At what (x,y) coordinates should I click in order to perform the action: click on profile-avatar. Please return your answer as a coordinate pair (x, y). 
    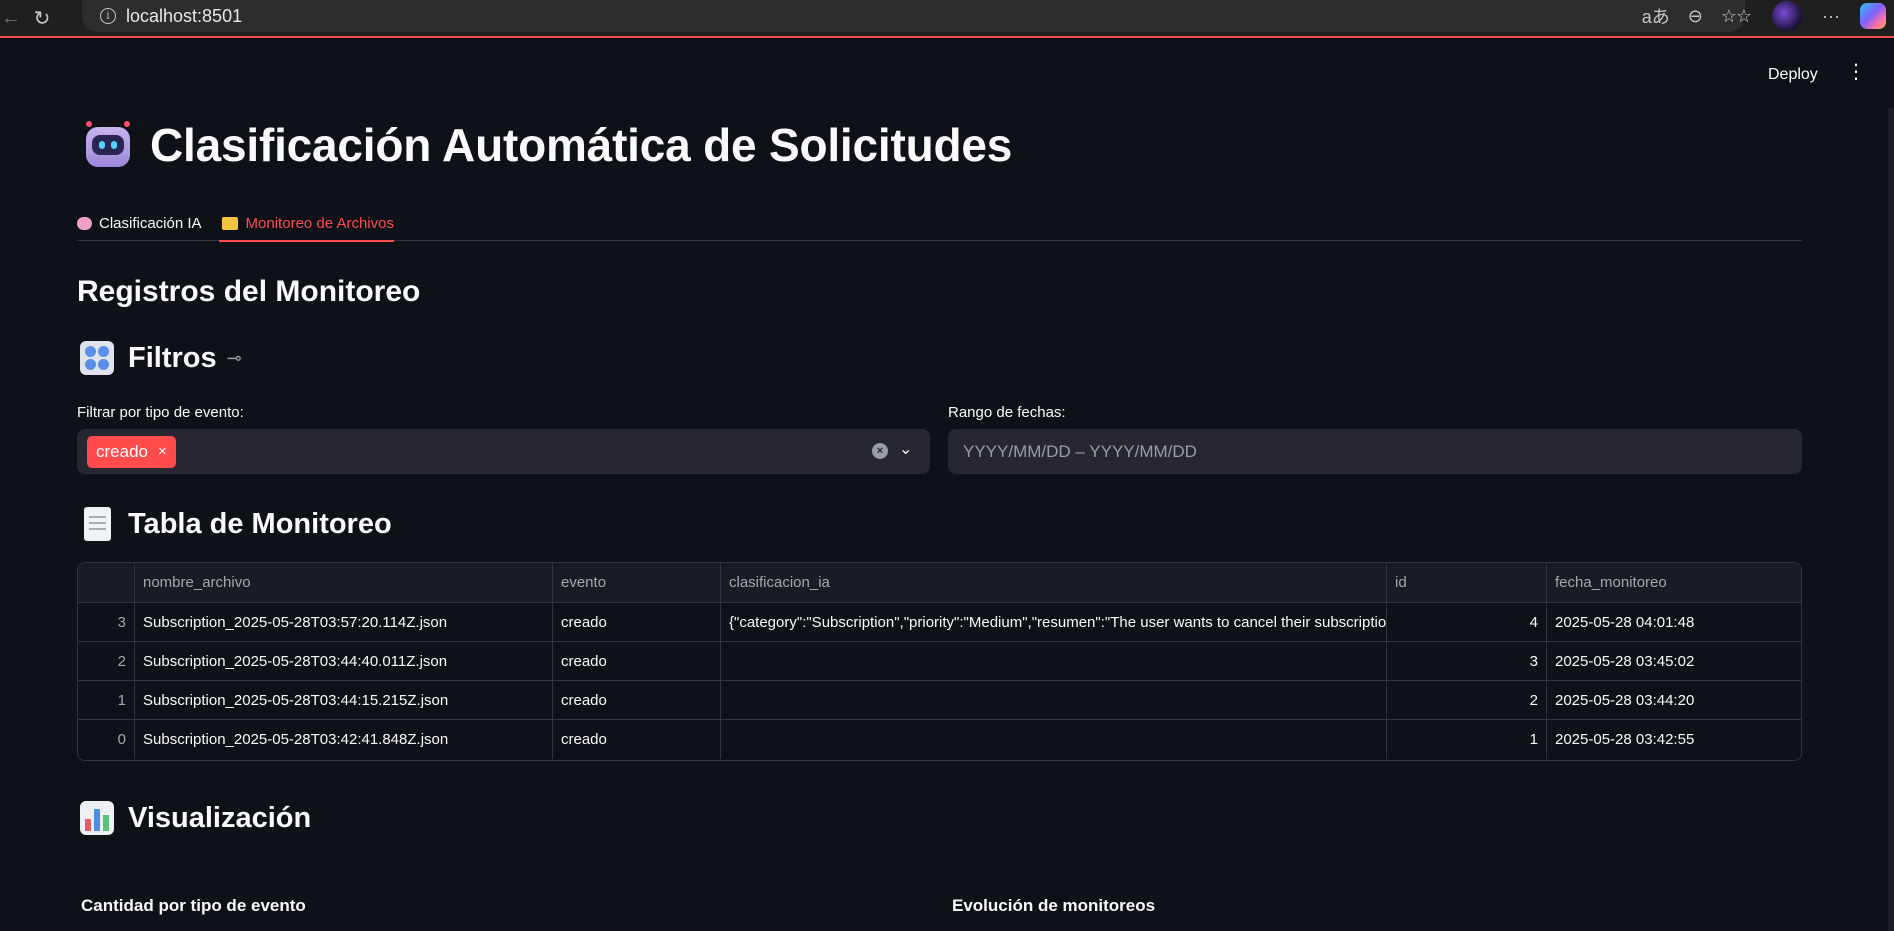
    Looking at the image, I should click on (1787, 16).